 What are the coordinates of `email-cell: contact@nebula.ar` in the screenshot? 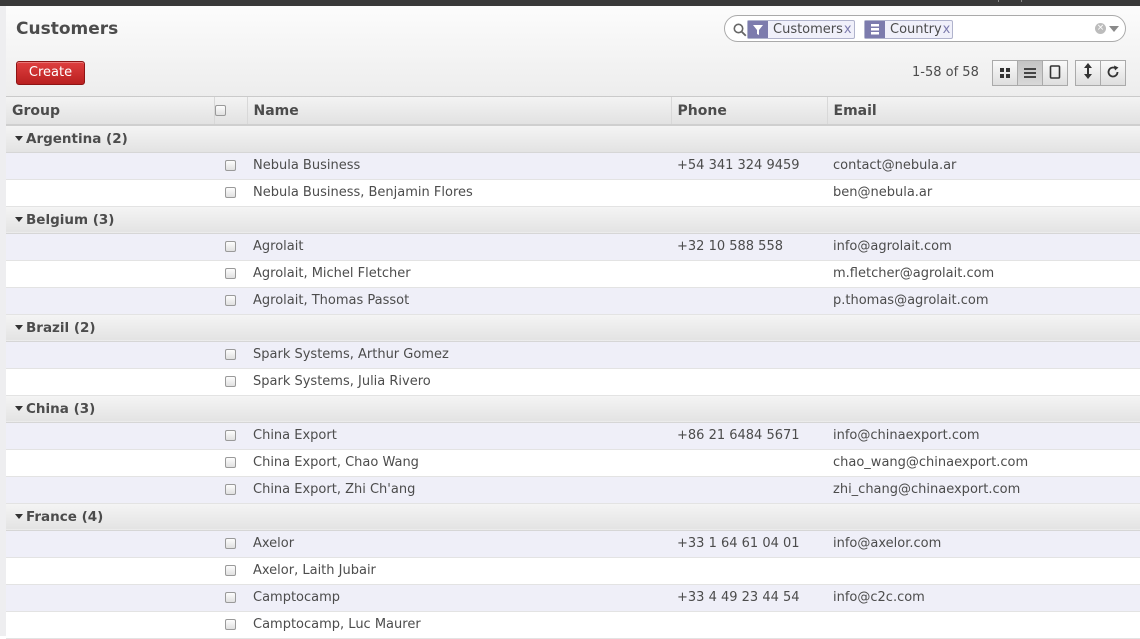 It's located at (983, 166).